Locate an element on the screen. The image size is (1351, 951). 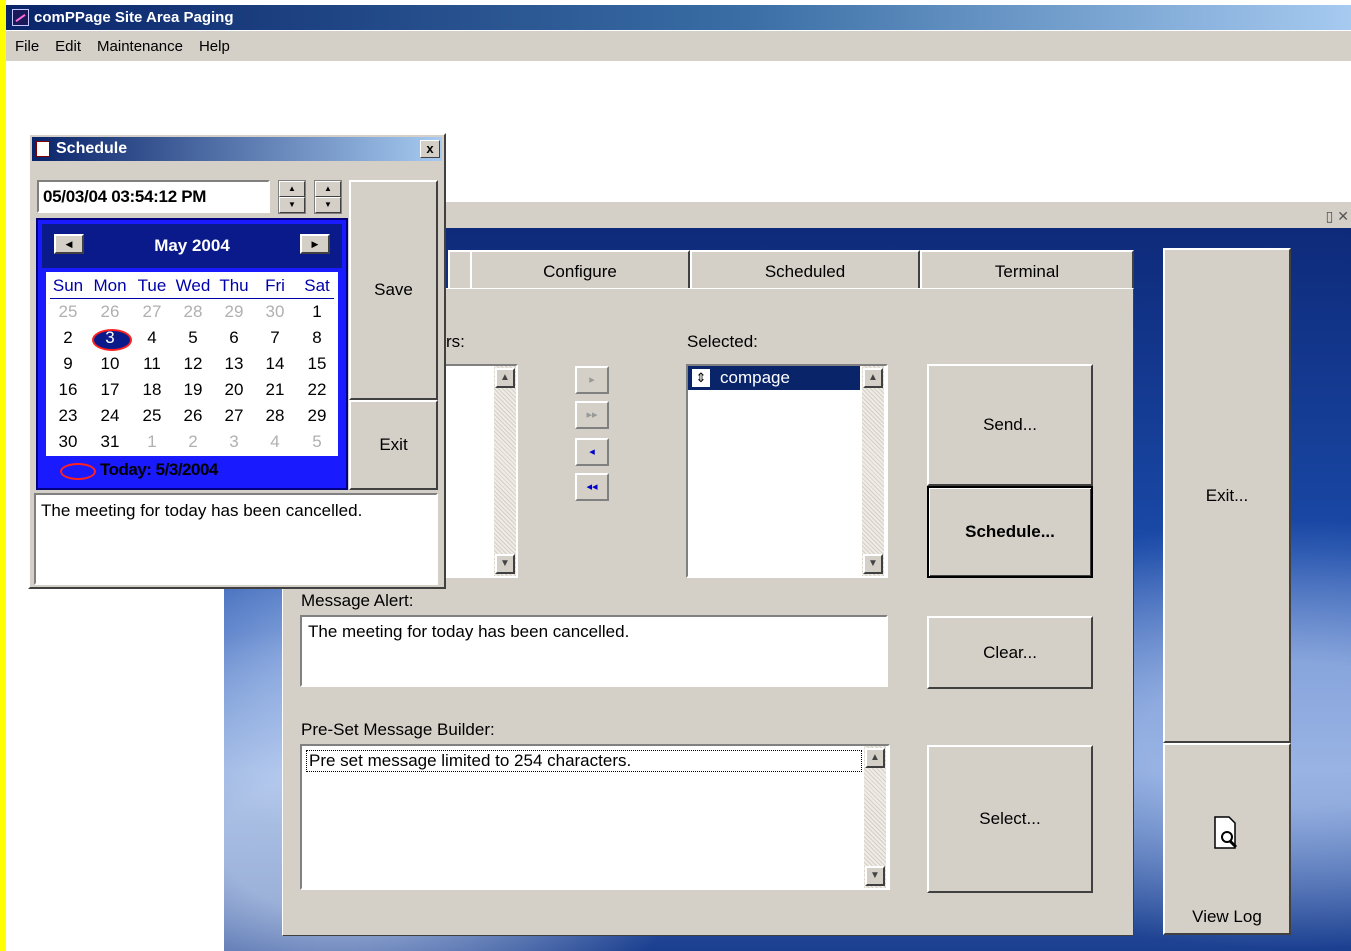
calendar-day: 10 is located at coordinates (110, 364).